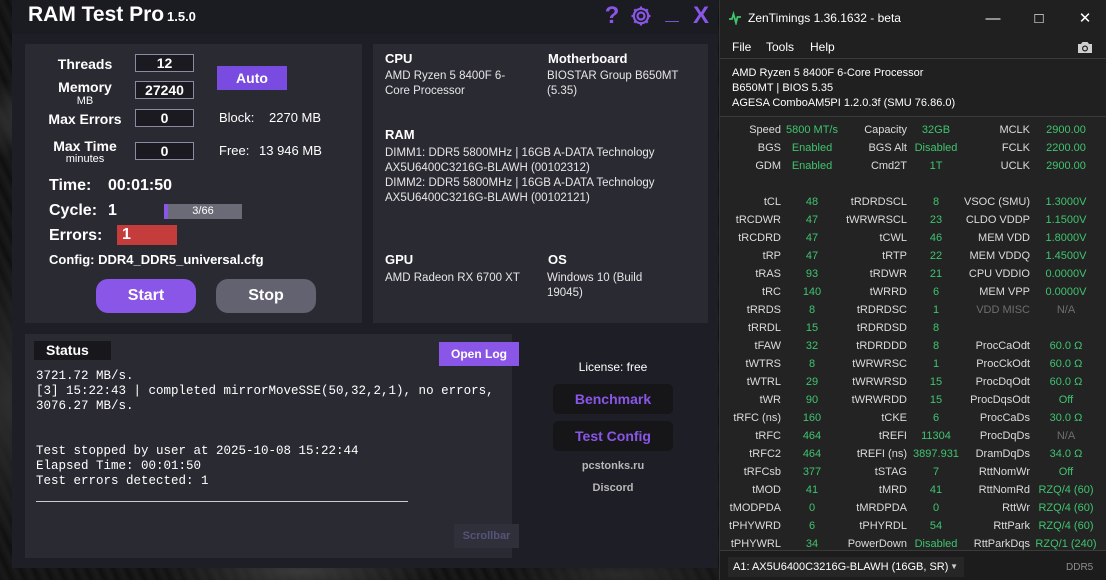 This screenshot has height=580, width=1106. I want to click on close-icon: ✕, so click(1085, 18).